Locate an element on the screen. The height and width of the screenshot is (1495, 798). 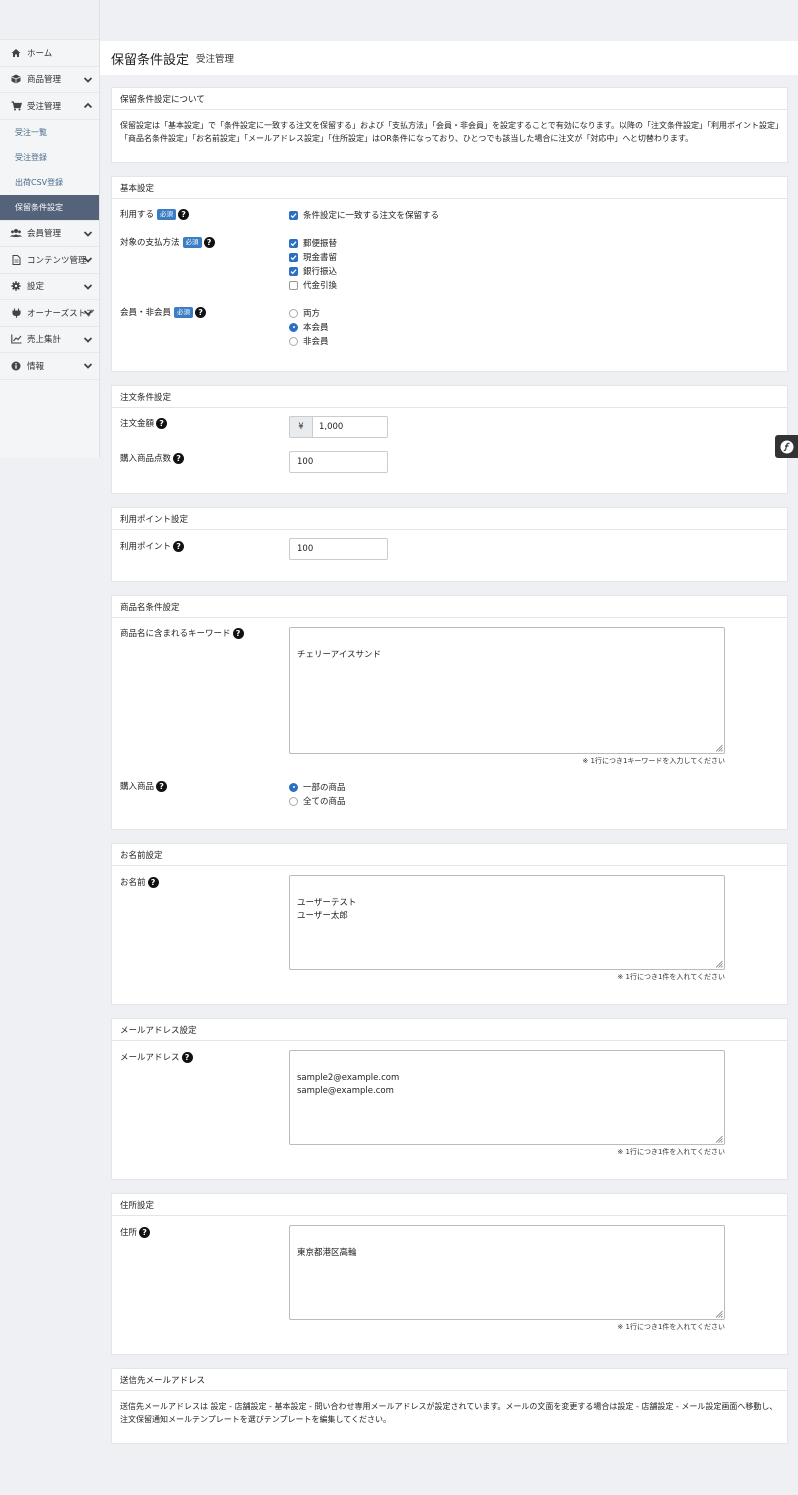
scope-option-some: 一部の商品 is located at coordinates (317, 787).